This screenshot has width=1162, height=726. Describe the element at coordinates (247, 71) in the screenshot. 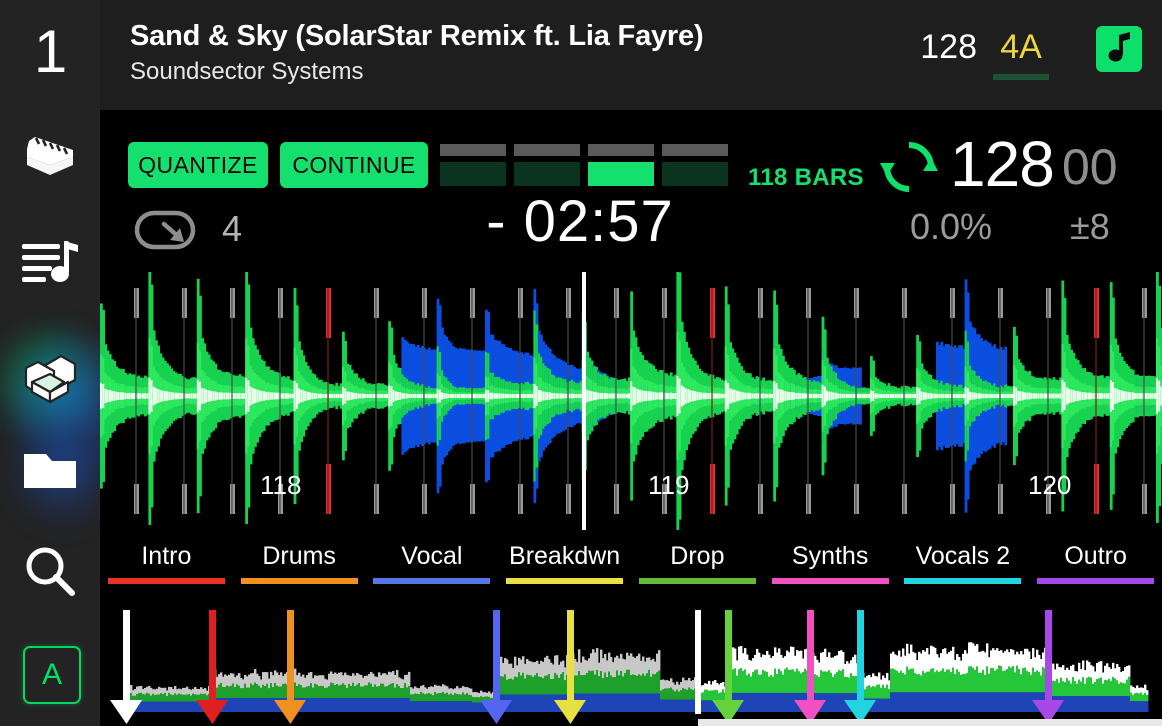

I see `track-artist: Soundsector Systems` at that location.